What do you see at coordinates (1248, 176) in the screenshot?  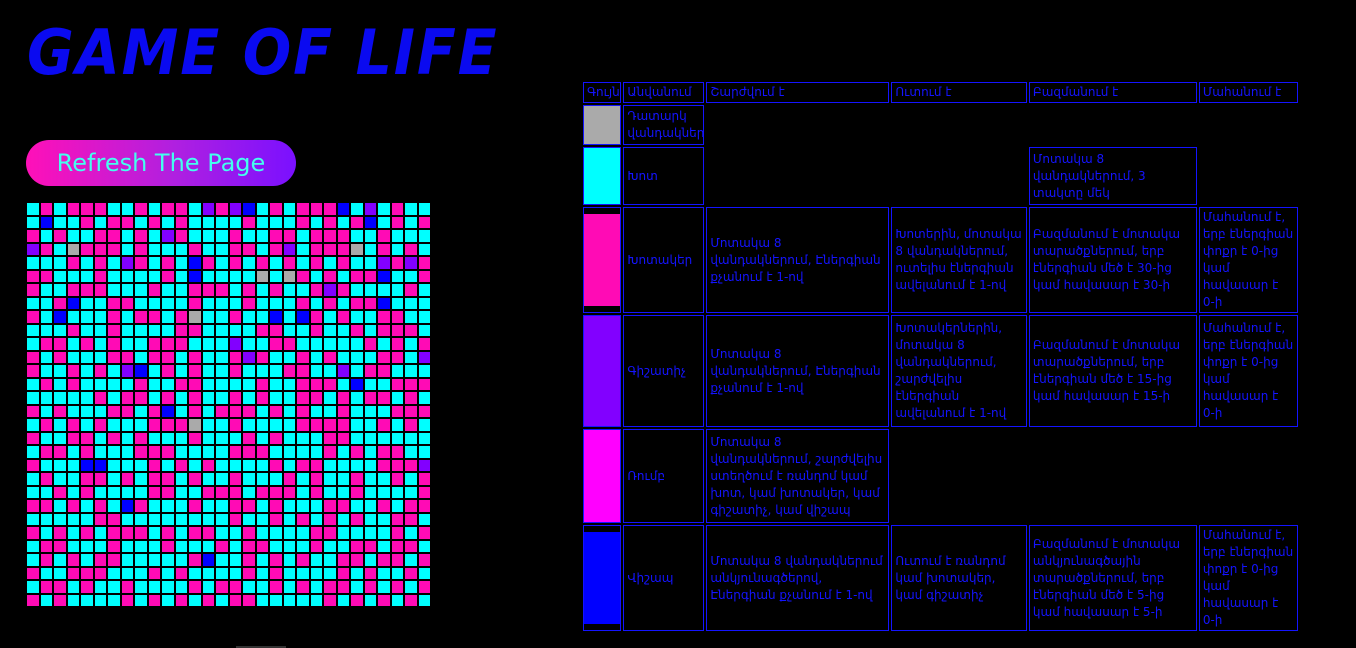 I see `empty-cell` at bounding box center [1248, 176].